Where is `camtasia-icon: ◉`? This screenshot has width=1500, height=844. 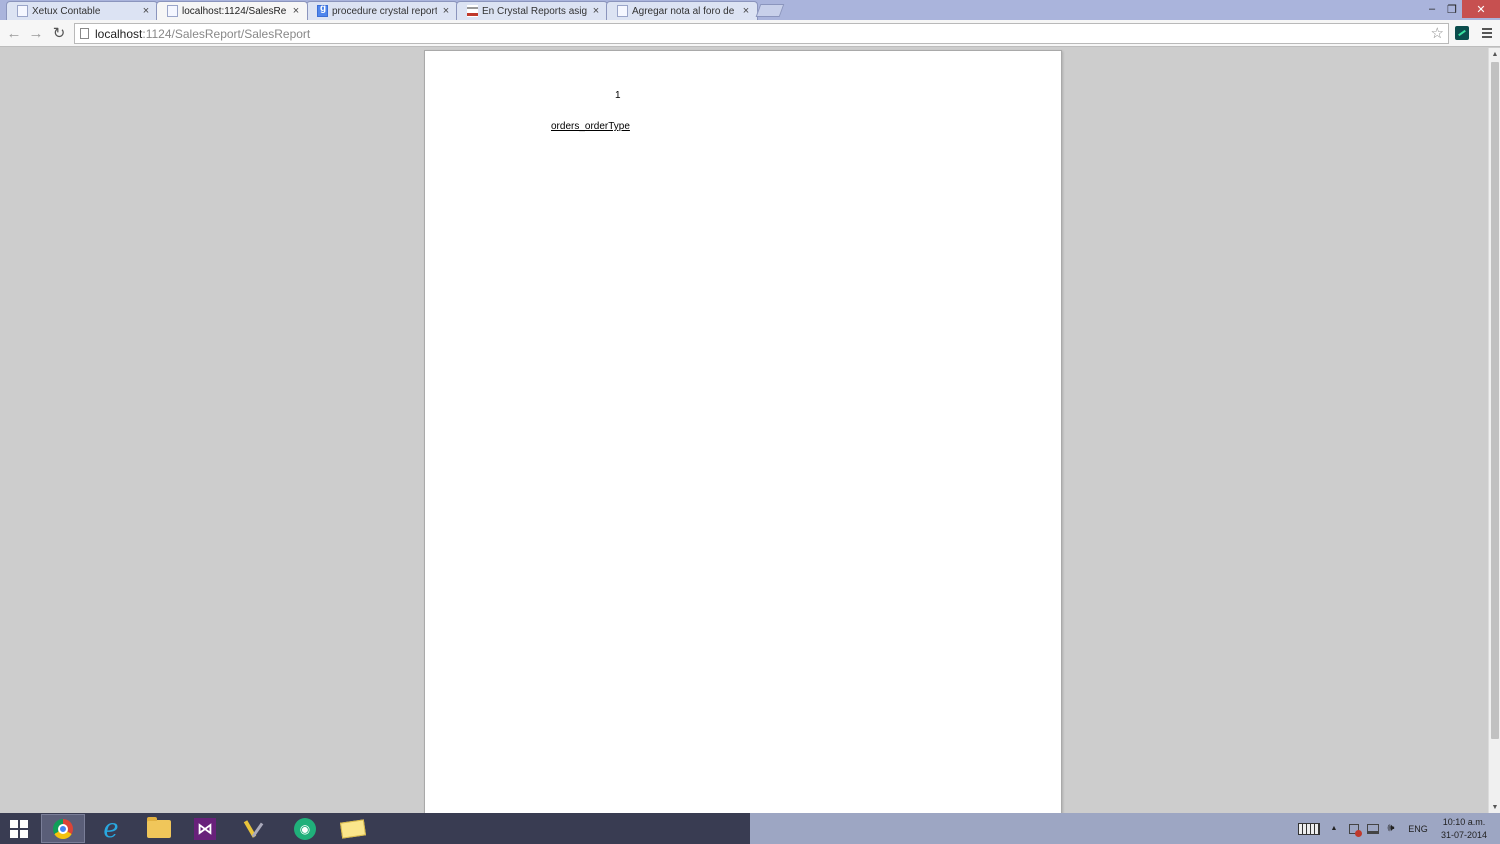 camtasia-icon: ◉ is located at coordinates (305, 828).